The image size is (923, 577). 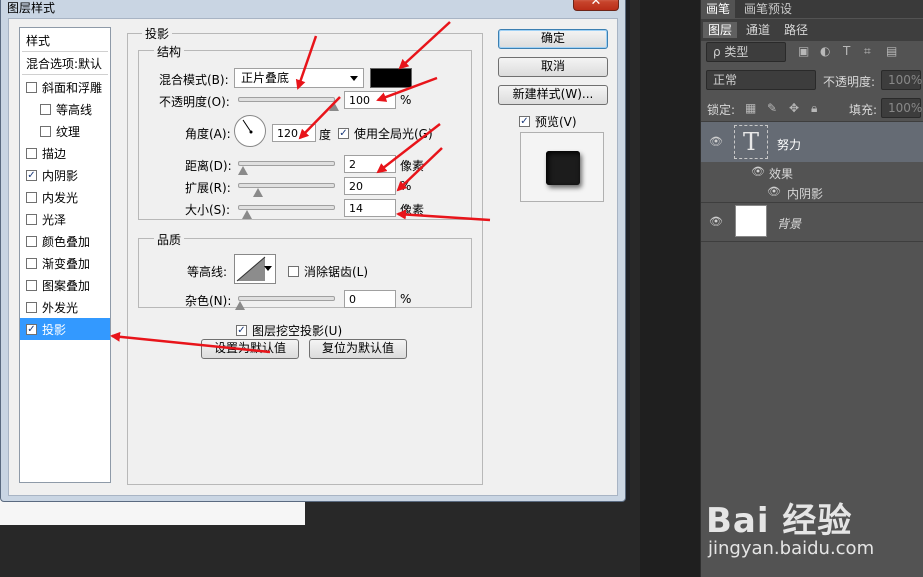 What do you see at coordinates (319, 118) in the screenshot?
I see `arrow-angle` at bounding box center [319, 118].